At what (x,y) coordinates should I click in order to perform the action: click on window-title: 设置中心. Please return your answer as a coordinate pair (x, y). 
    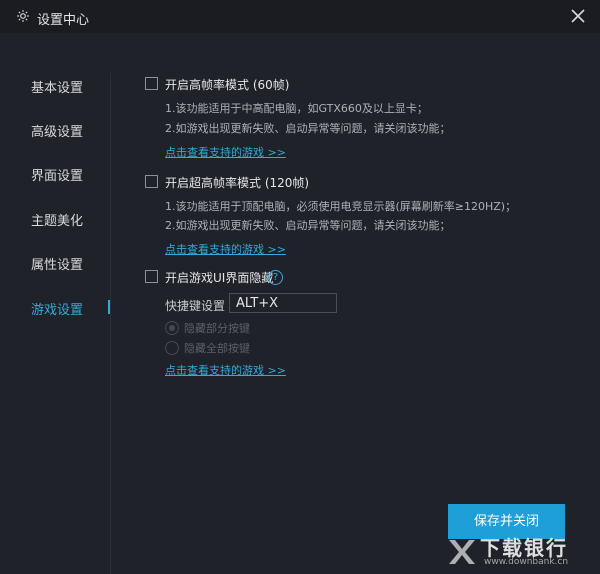
    Looking at the image, I should click on (63, 20).